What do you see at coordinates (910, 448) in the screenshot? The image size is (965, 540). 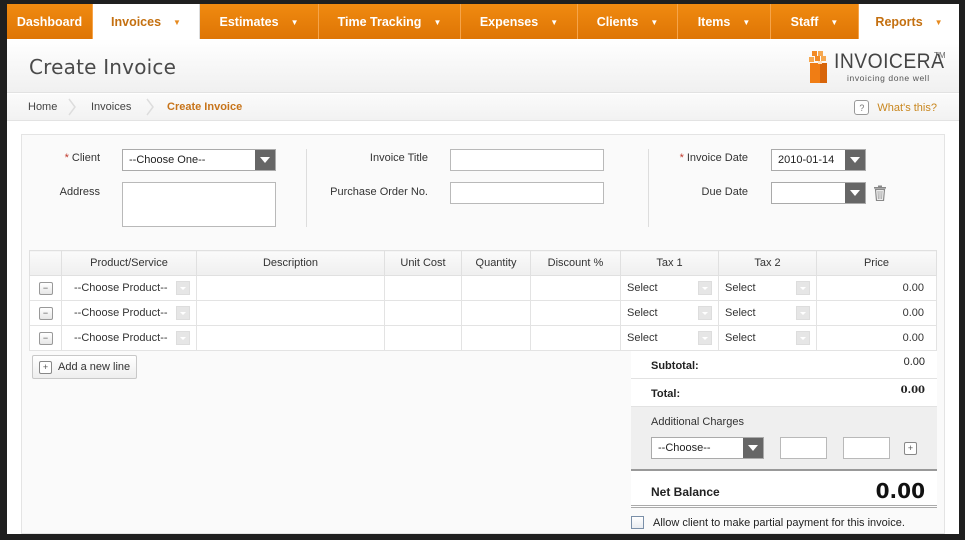 I see `add-charge-button: +` at bounding box center [910, 448].